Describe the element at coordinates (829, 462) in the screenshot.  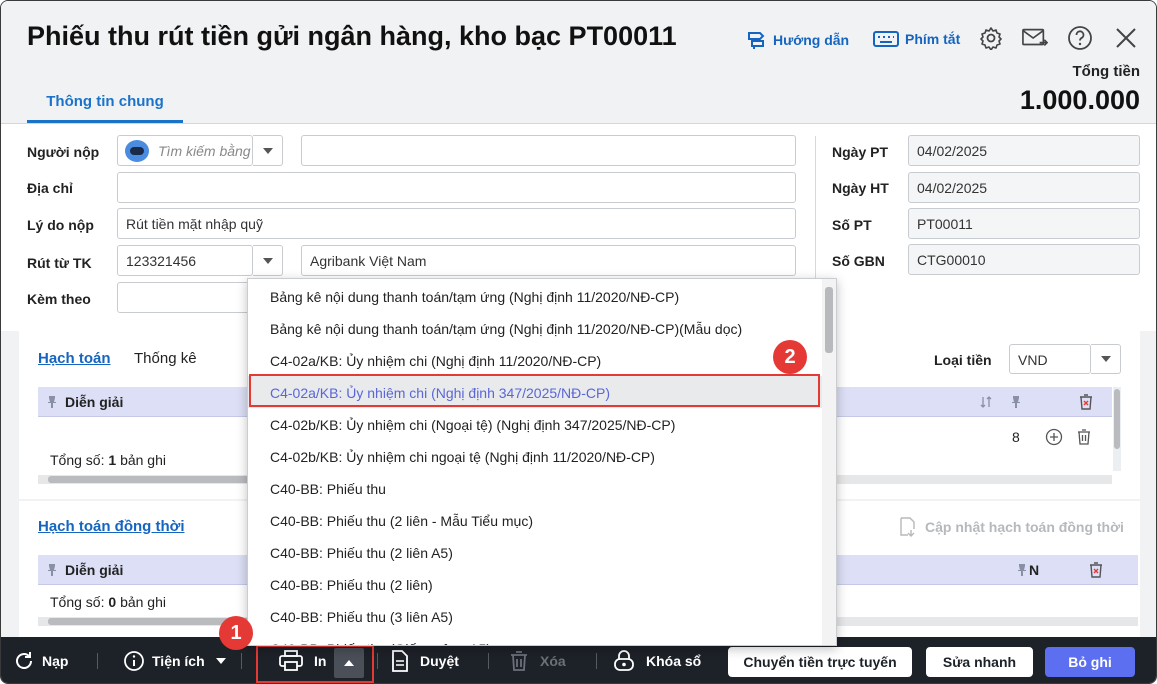
I see `print-menu-scrollbar` at that location.